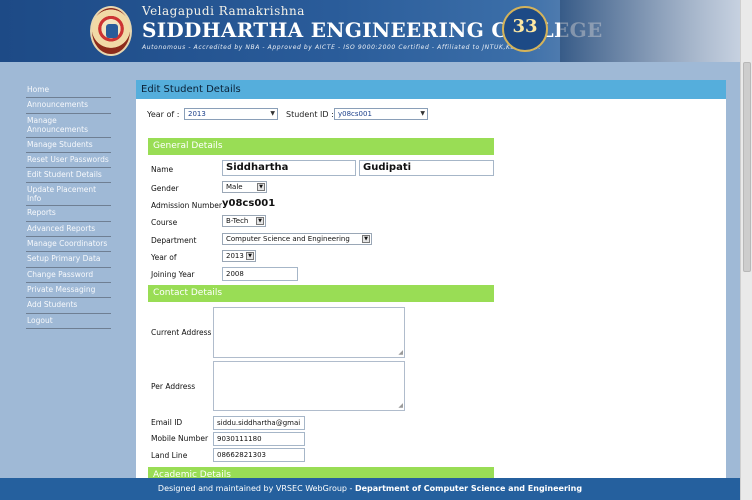 This screenshot has height=500, width=752. Describe the element at coordinates (259, 439) in the screenshot. I see `mobile-field: 9030111180` at that location.